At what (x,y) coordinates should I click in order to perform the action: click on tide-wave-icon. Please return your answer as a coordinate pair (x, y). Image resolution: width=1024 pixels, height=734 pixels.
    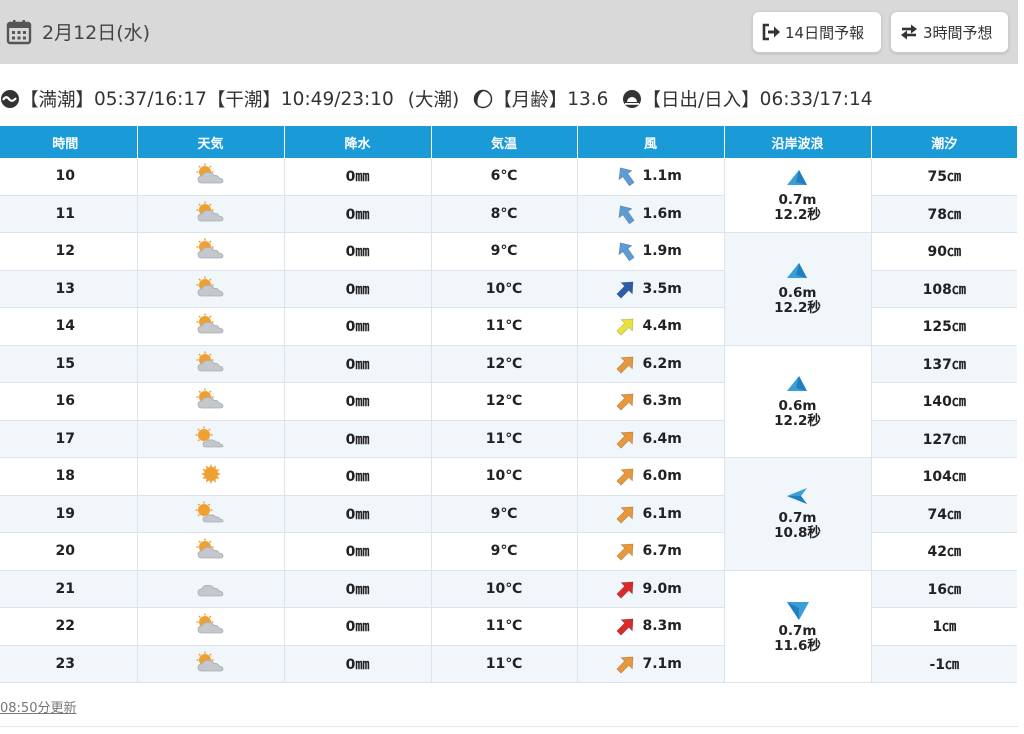
    Looking at the image, I should click on (10, 99).